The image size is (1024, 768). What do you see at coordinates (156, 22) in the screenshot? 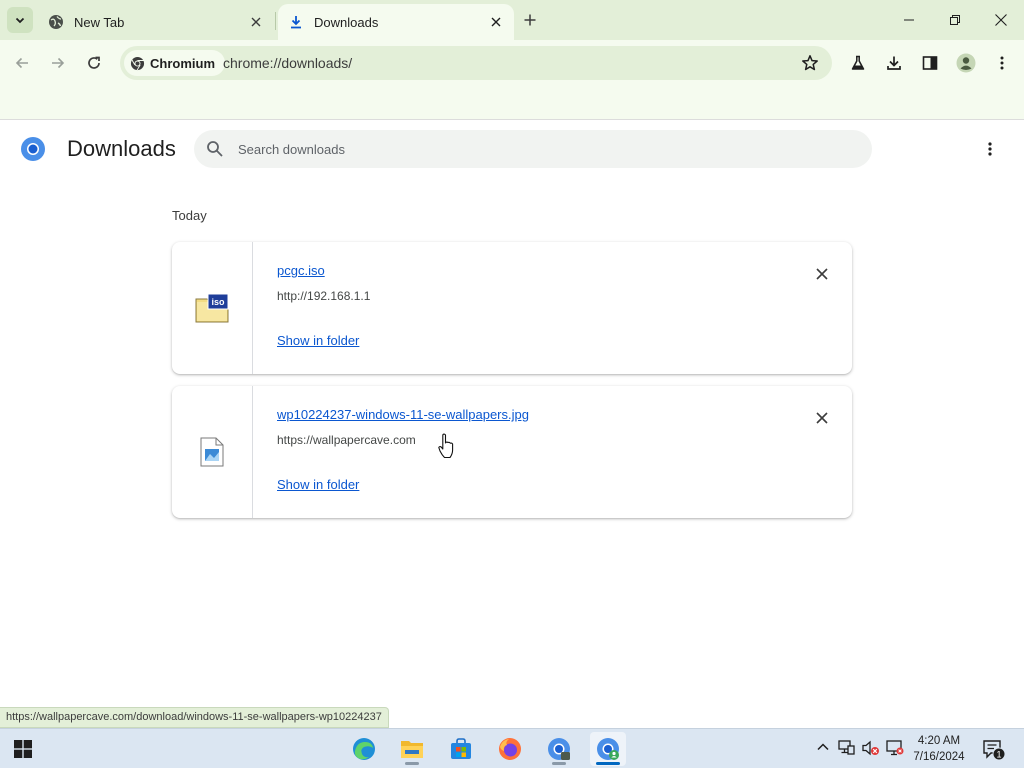
I see `tab-new-tab: New Tab` at bounding box center [156, 22].